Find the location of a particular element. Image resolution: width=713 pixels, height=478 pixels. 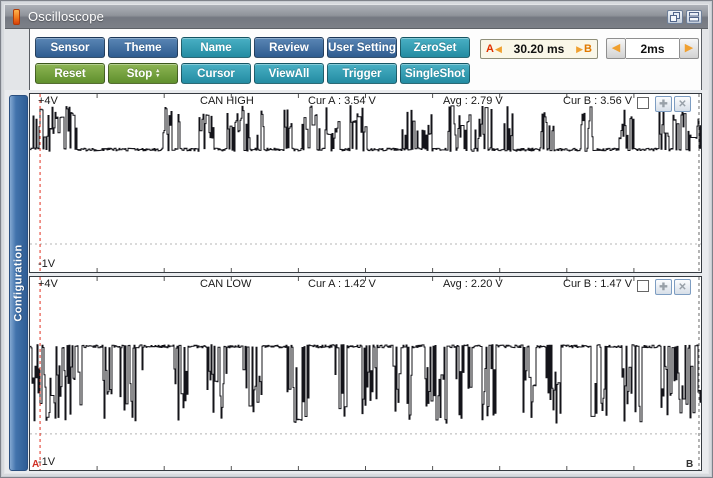

spinner-updown-icon: ▴ ▾ is located at coordinates (158, 73).